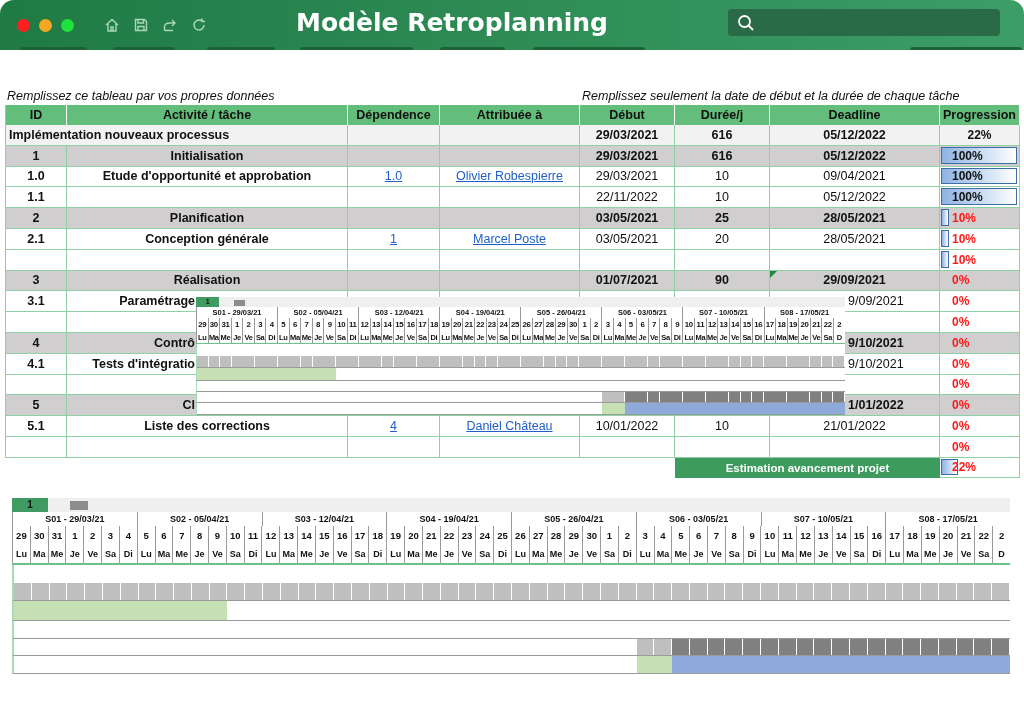  Describe the element at coordinates (912, 535) in the screenshot. I see `day-number: 18` at that location.